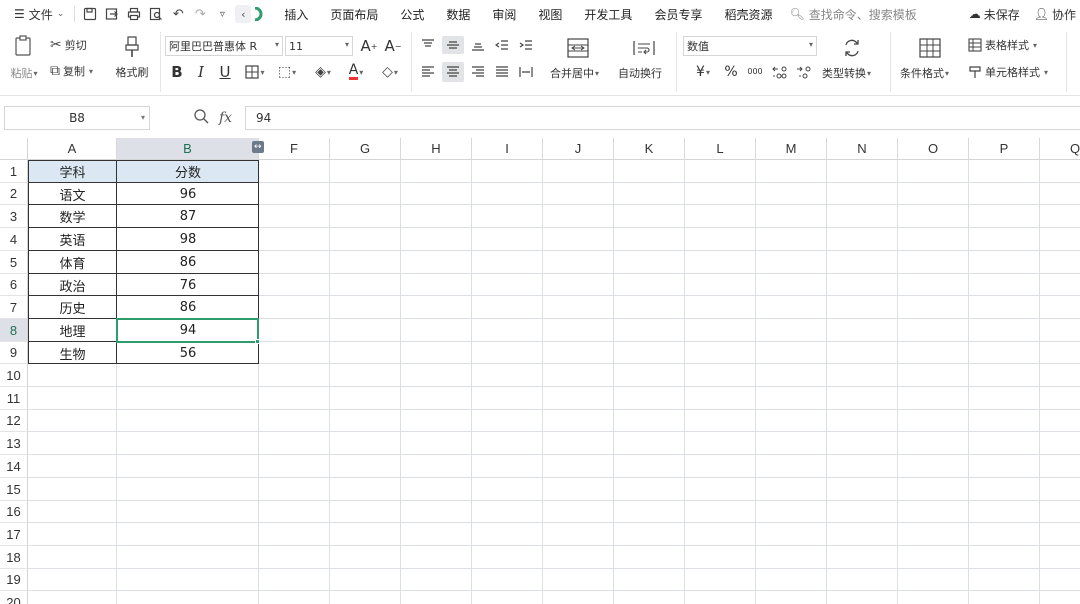  What do you see at coordinates (507, 149) in the screenshot?
I see `column-header-i: I` at bounding box center [507, 149].